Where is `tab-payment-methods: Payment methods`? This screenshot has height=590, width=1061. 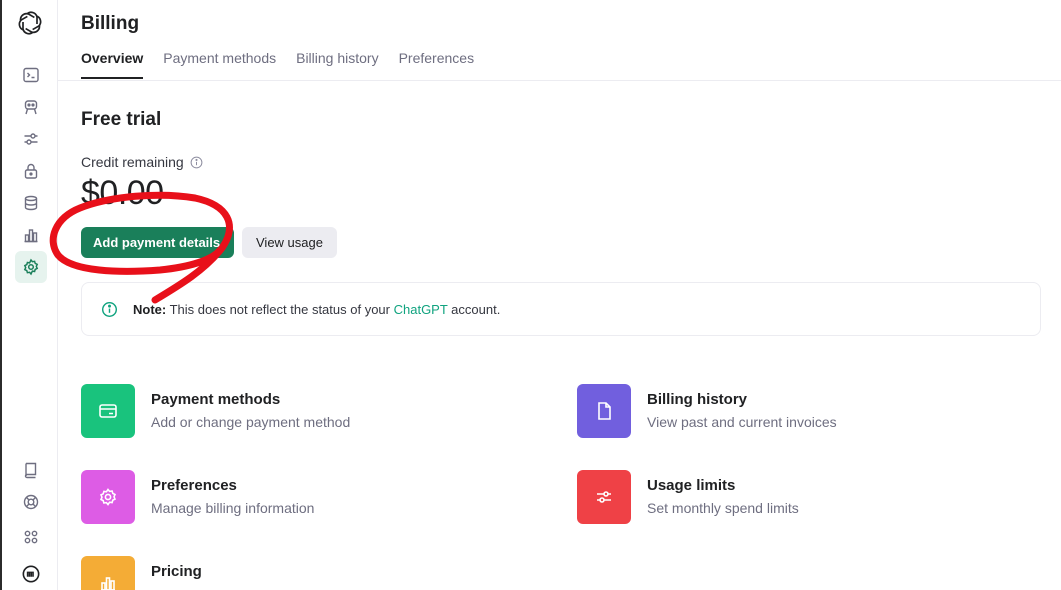
tab-payment-methods: Payment methods is located at coordinates (219, 64).